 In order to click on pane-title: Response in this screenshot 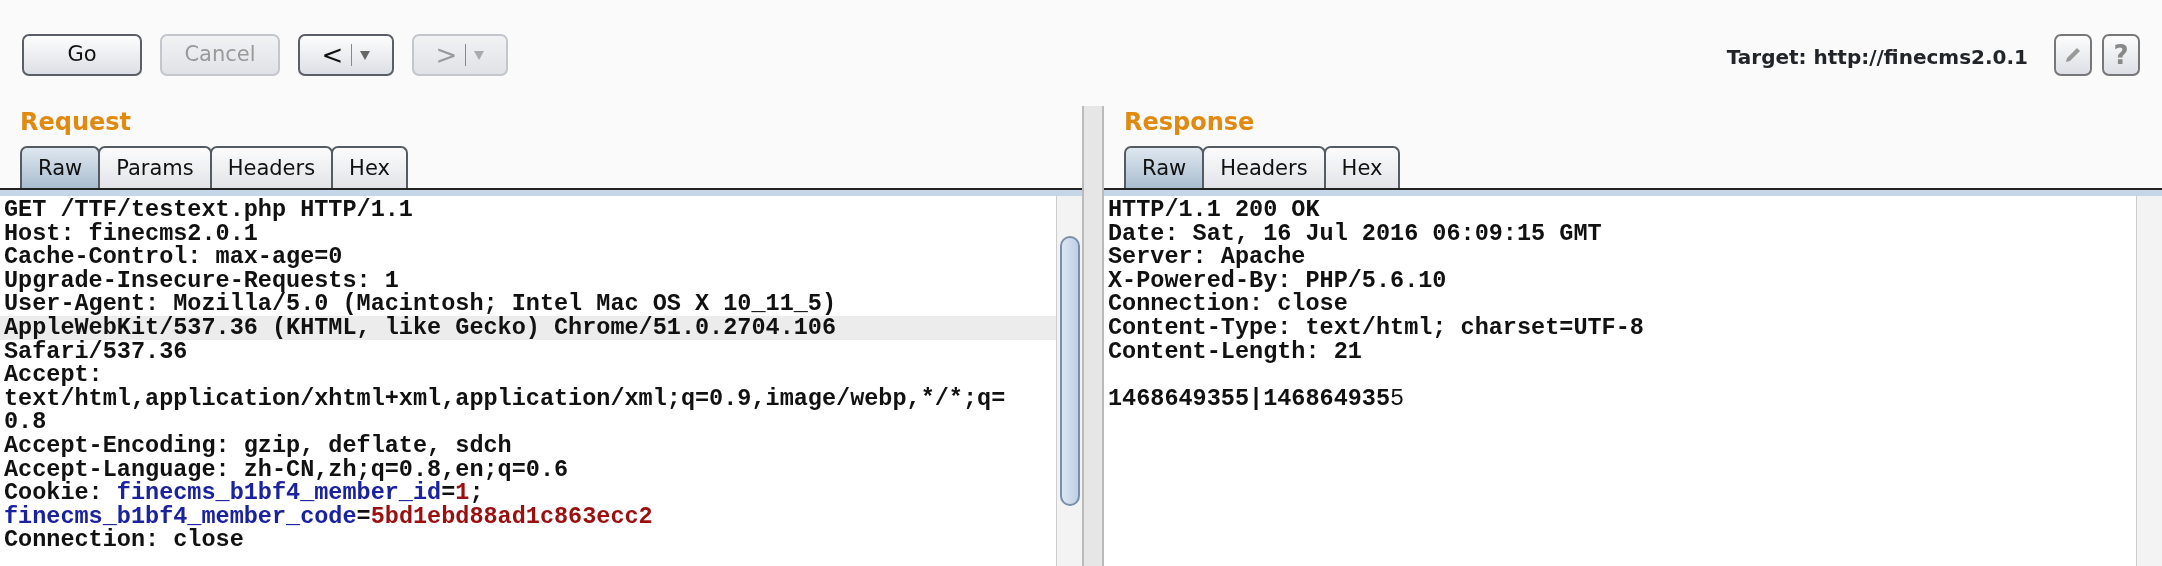, I will do `click(1189, 122)`.